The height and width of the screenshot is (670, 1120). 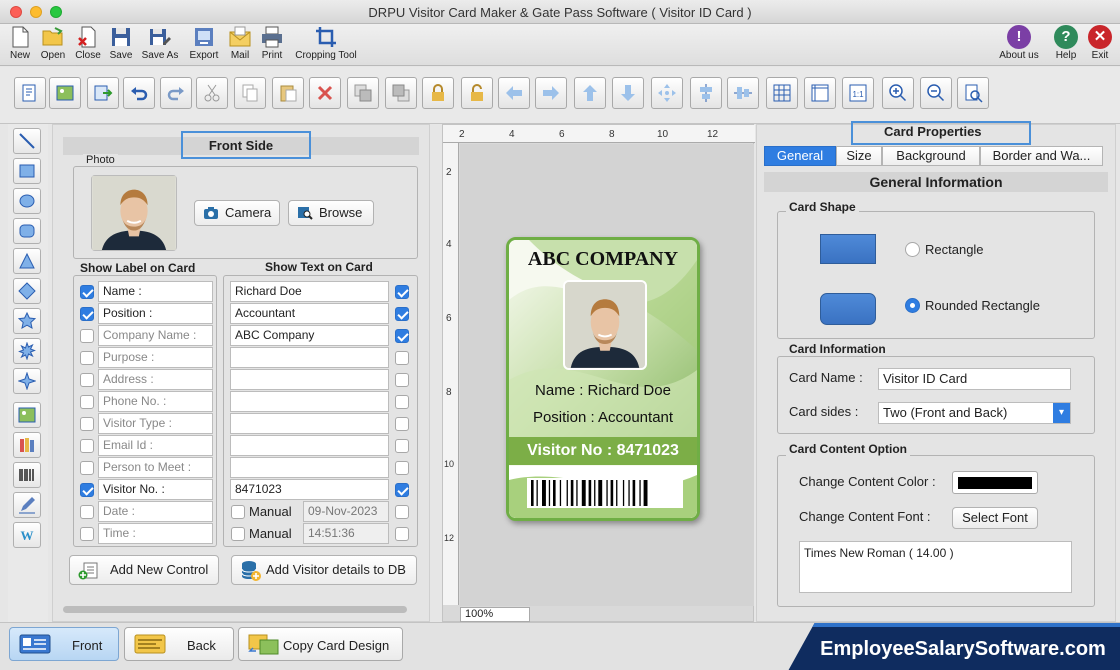 What do you see at coordinates (204, 43) in the screenshot?
I see `export-button: Export` at bounding box center [204, 43].